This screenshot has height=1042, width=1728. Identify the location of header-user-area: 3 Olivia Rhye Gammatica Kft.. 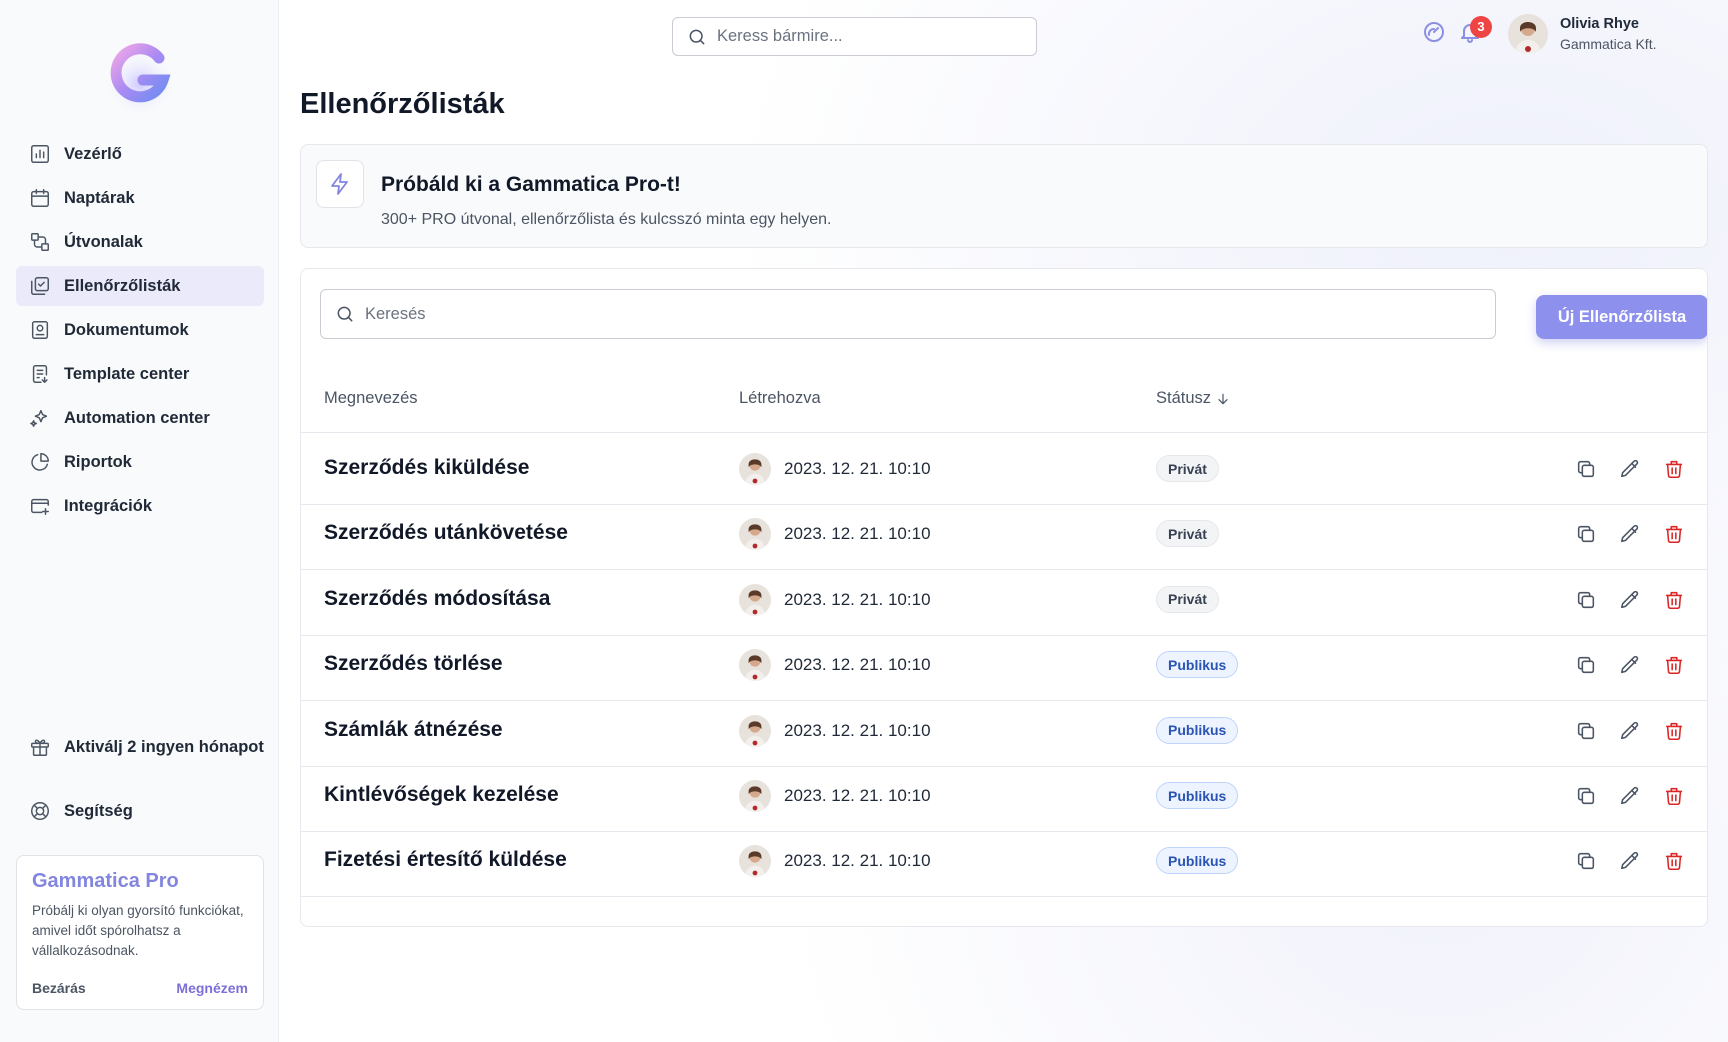
(1539, 34).